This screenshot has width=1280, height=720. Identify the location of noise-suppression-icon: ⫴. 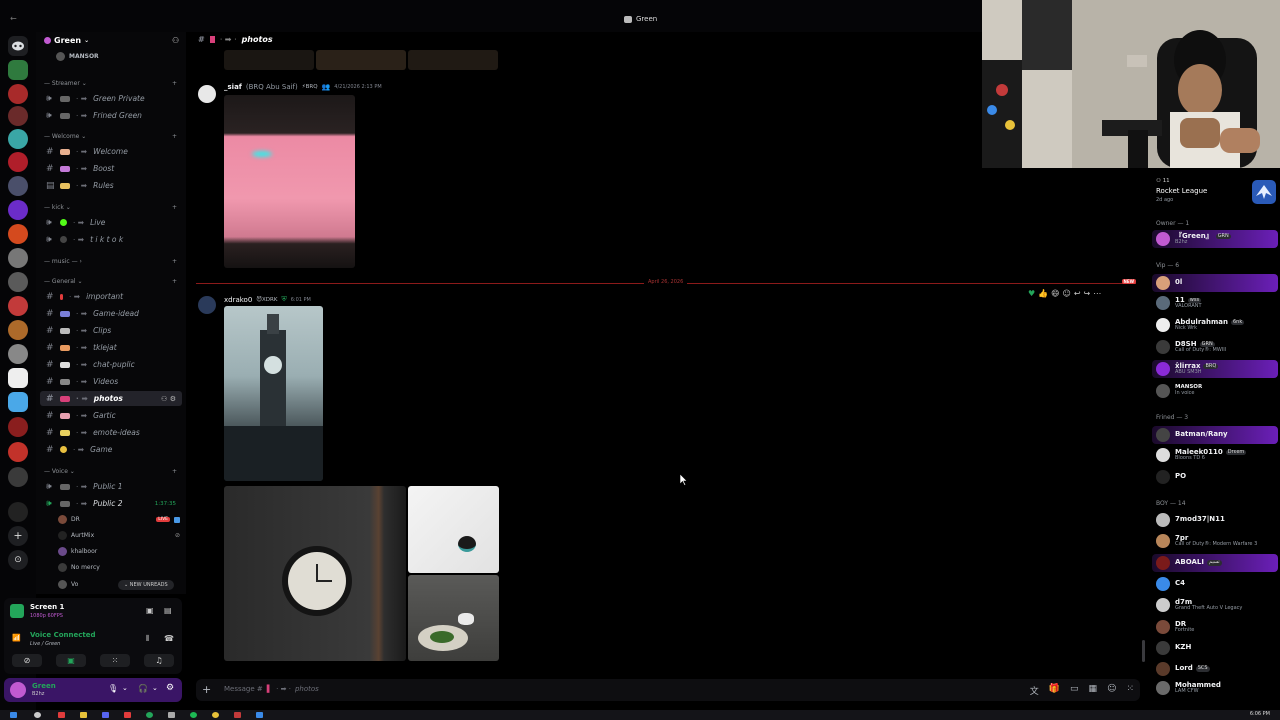
(147, 639).